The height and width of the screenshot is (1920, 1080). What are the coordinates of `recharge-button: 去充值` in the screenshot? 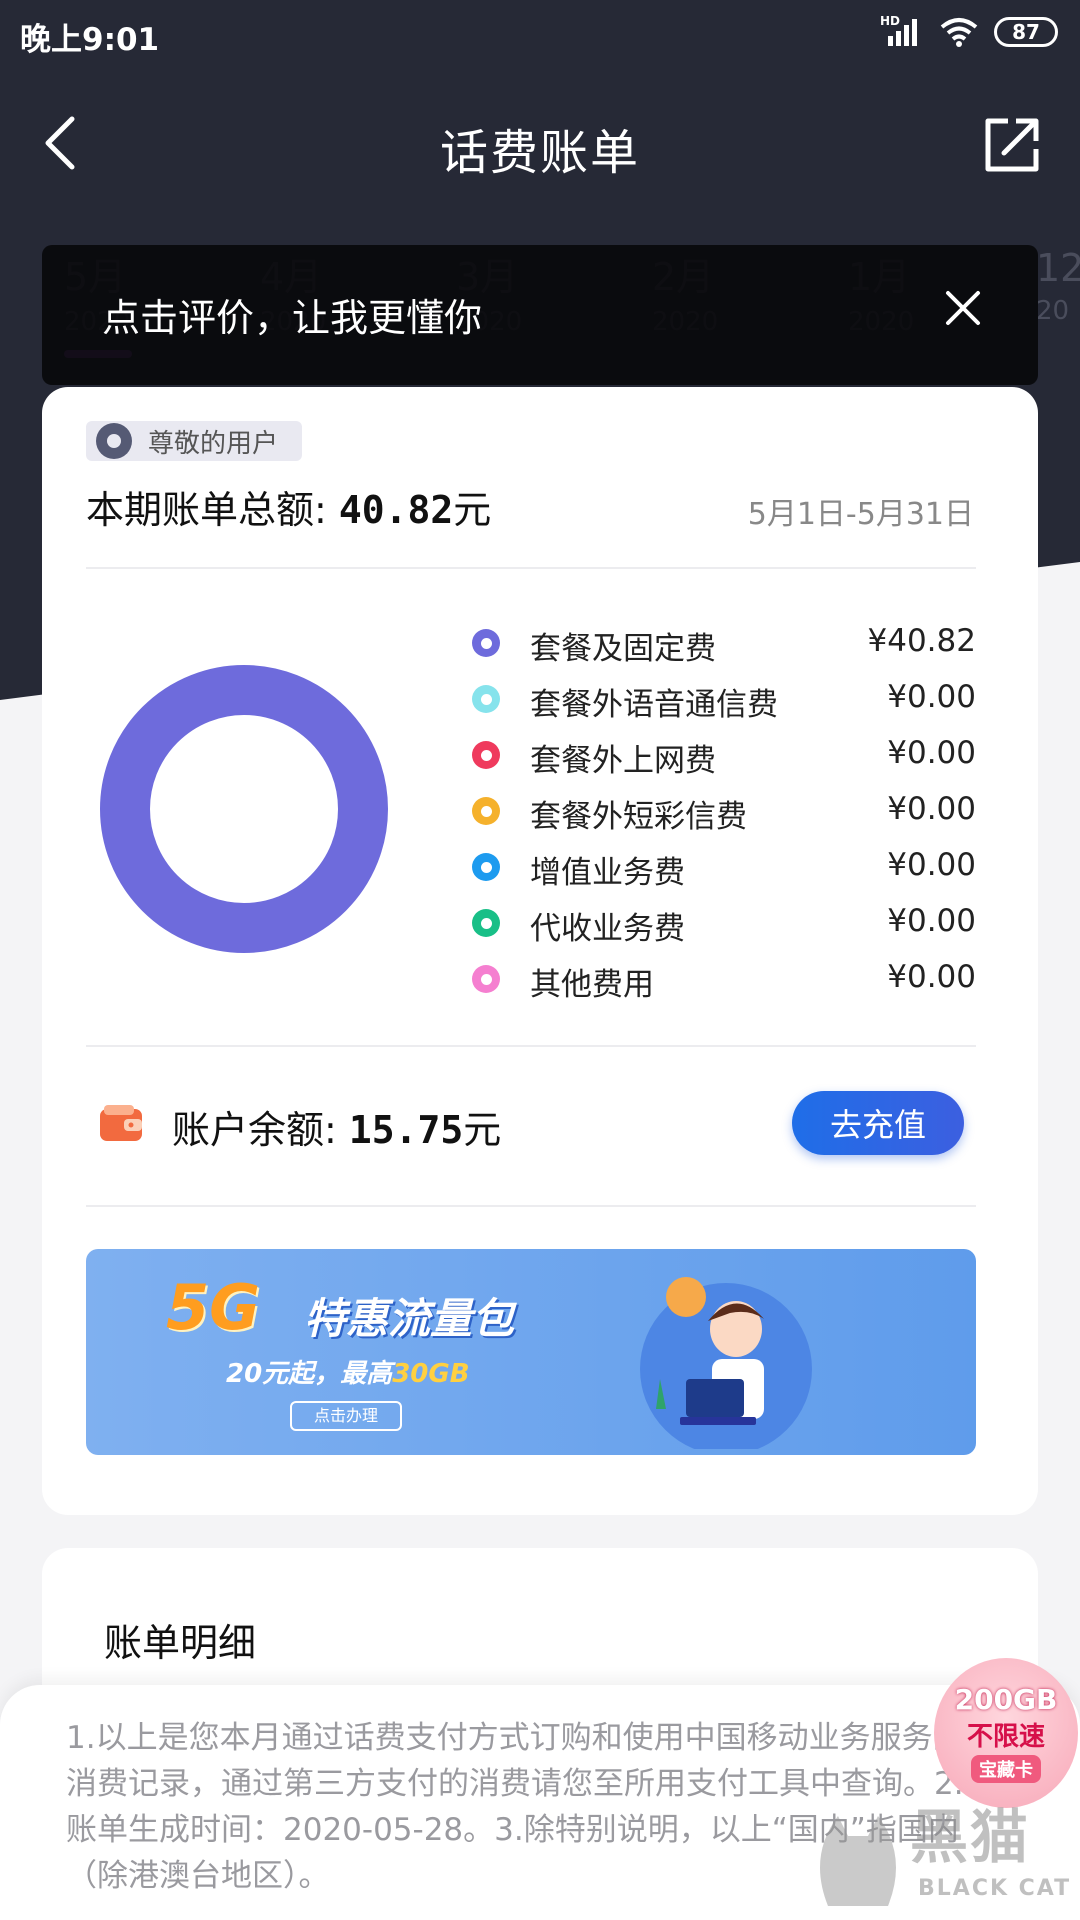 It's located at (878, 1123).